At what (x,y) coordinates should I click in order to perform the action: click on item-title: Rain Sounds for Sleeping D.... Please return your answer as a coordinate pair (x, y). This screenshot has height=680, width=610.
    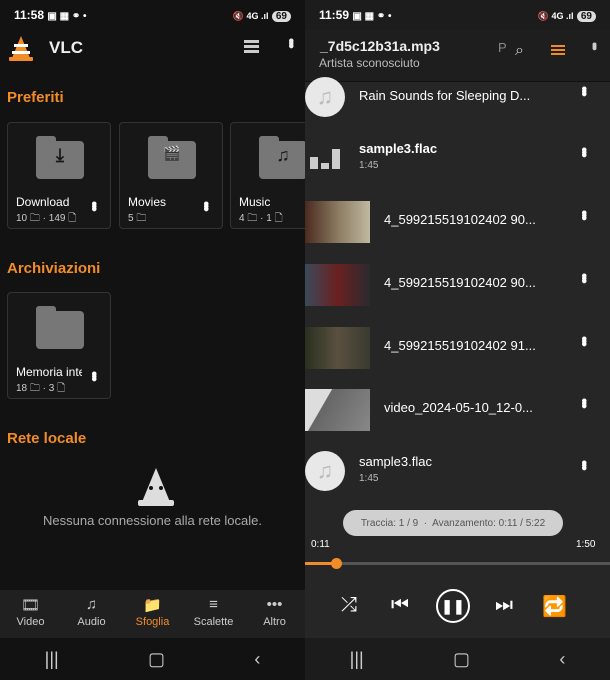
    Looking at the image, I should click on (445, 95).